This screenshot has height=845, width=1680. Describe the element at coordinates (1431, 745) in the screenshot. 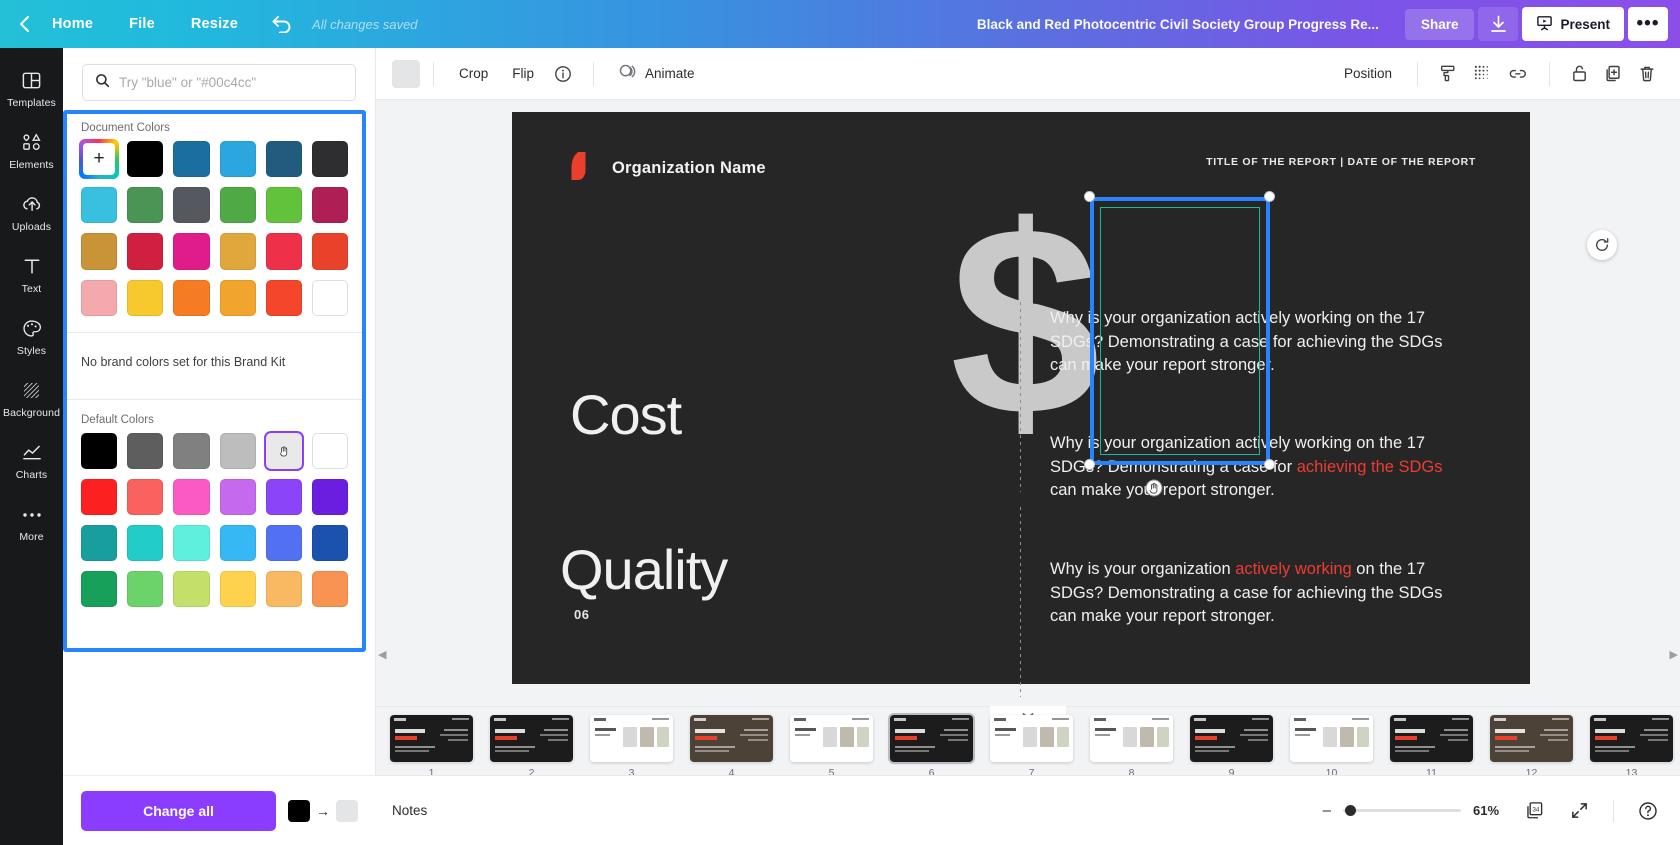

I see `thumbnail-page-11: 11` at that location.